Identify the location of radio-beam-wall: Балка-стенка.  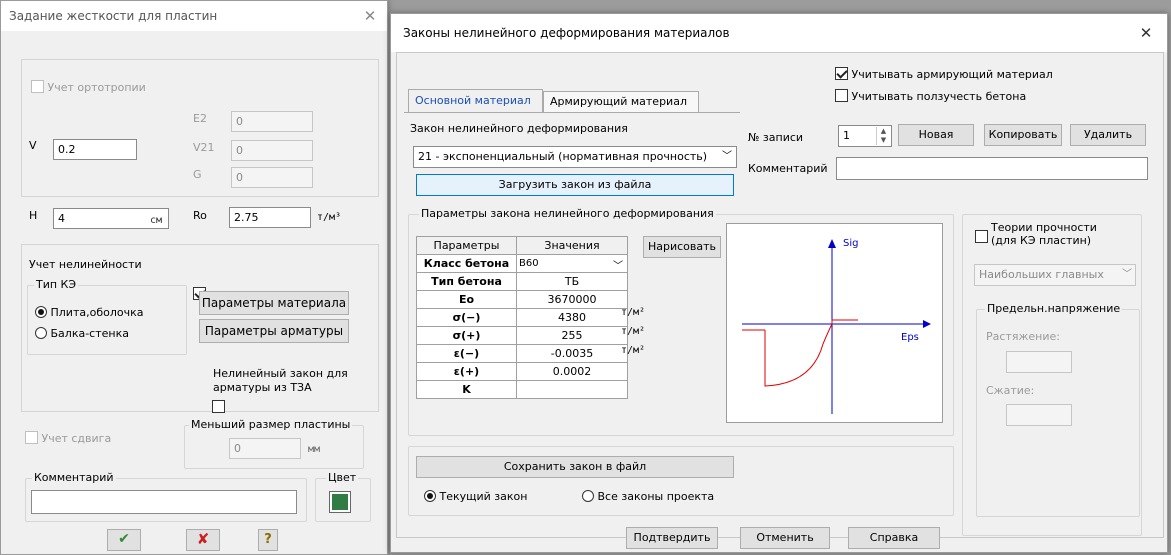
(82, 333).